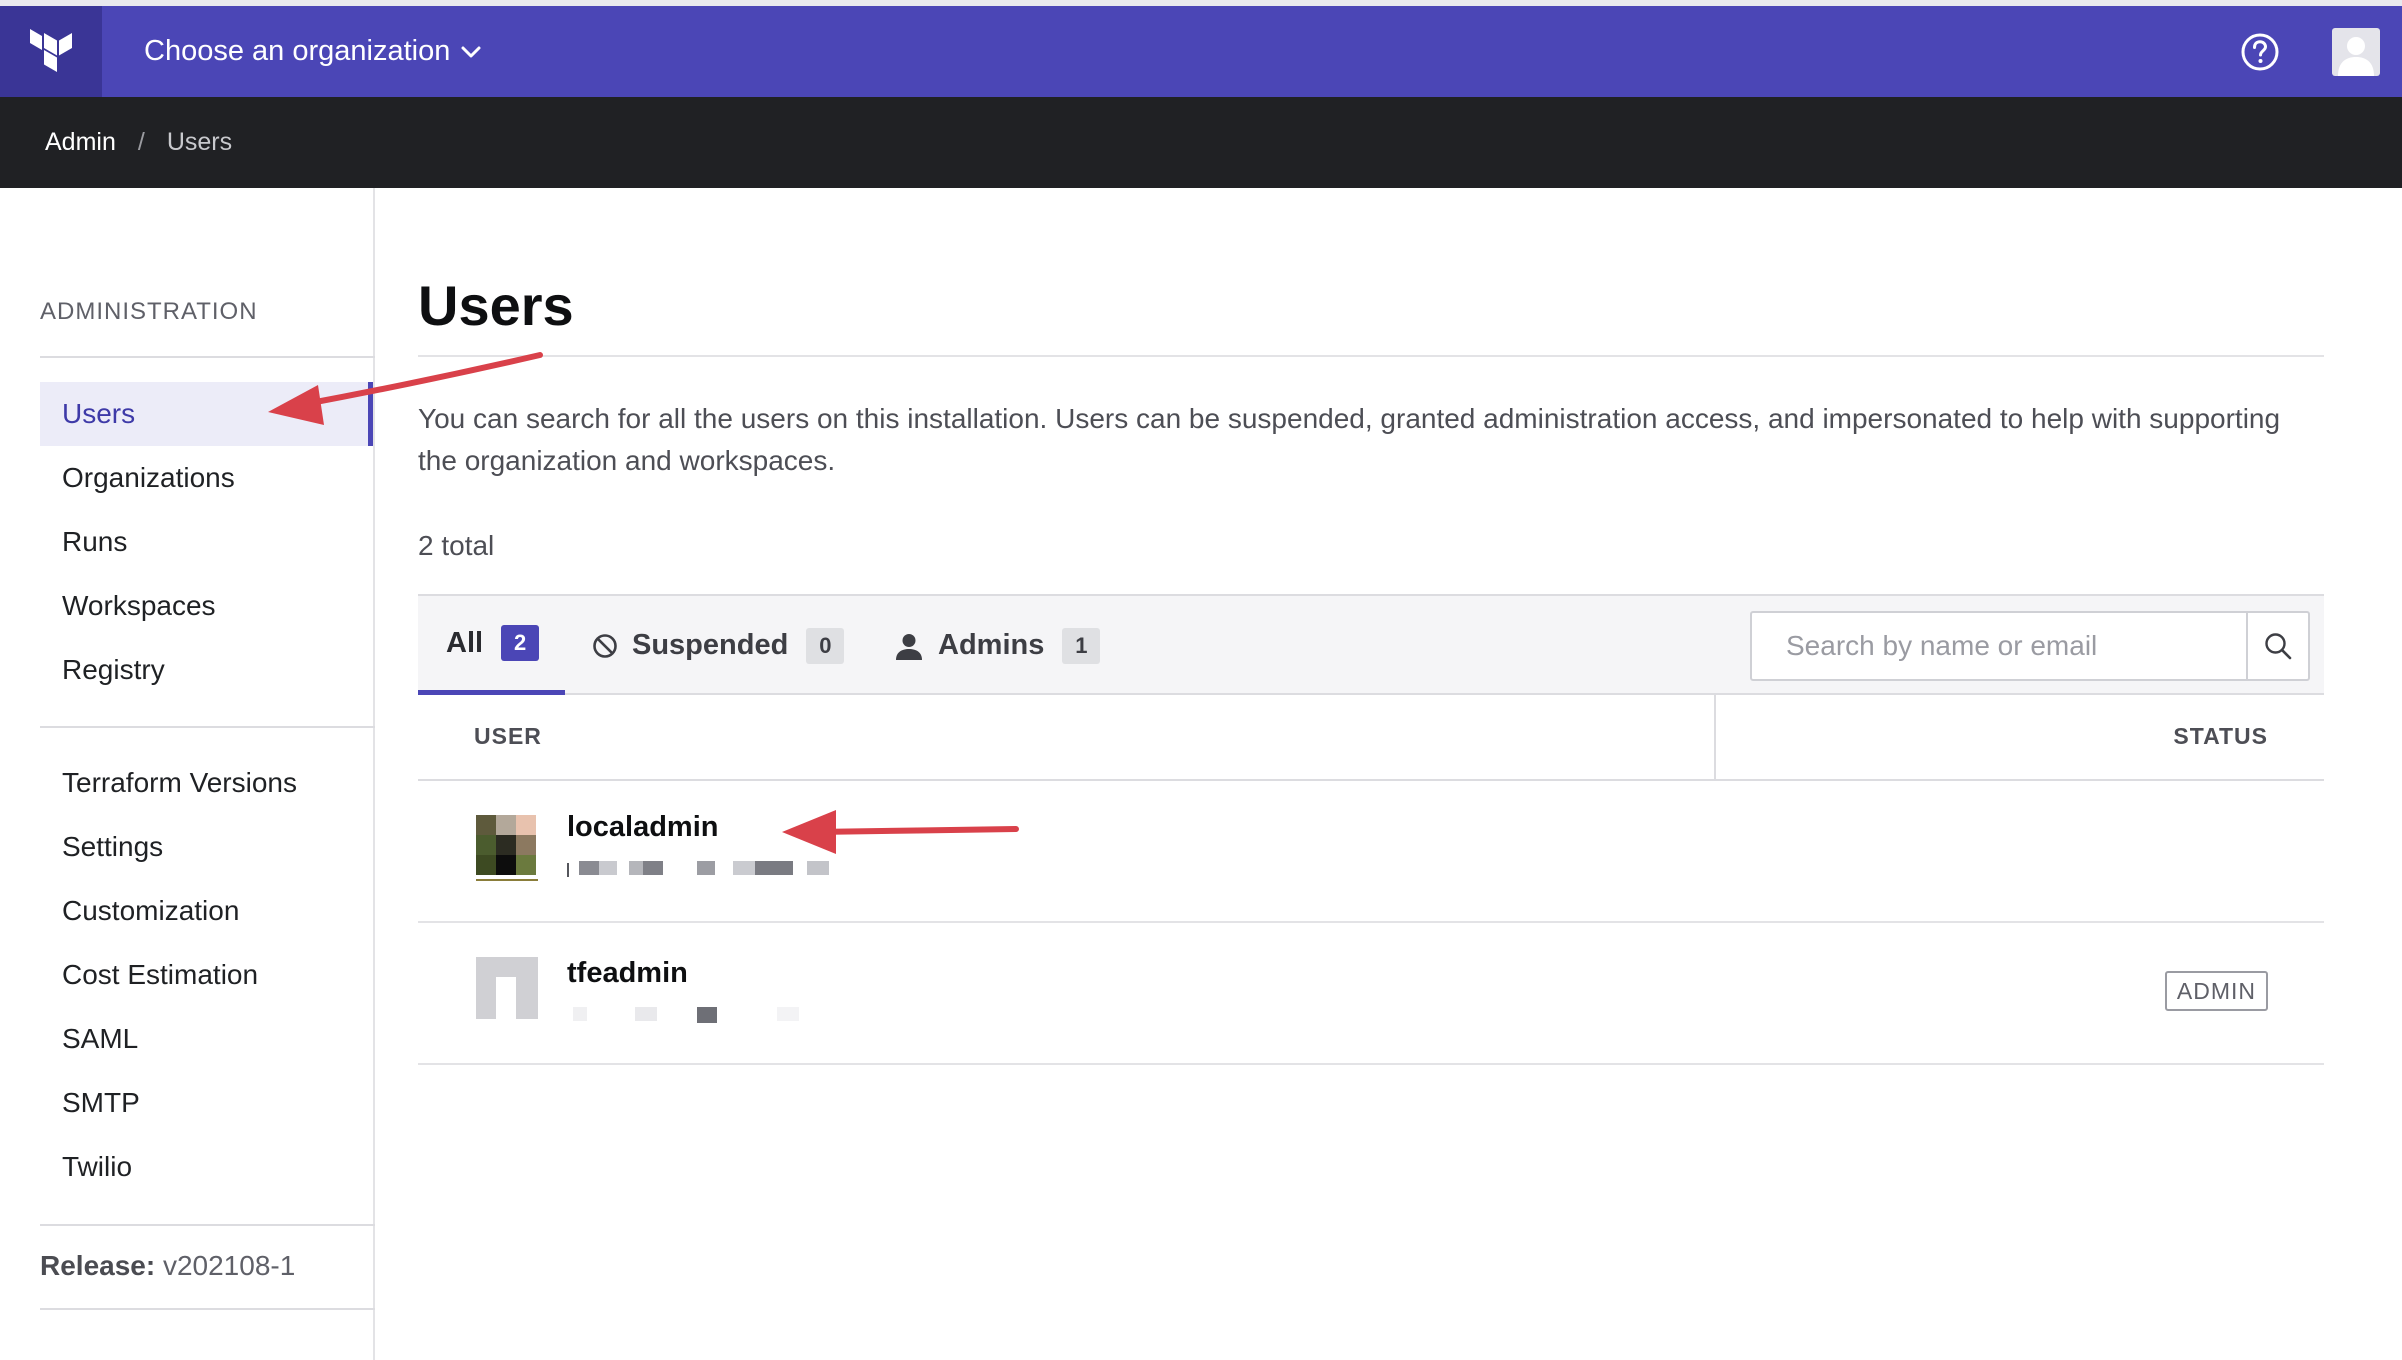  What do you see at coordinates (520, 643) in the screenshot?
I see `count-badge: 2` at bounding box center [520, 643].